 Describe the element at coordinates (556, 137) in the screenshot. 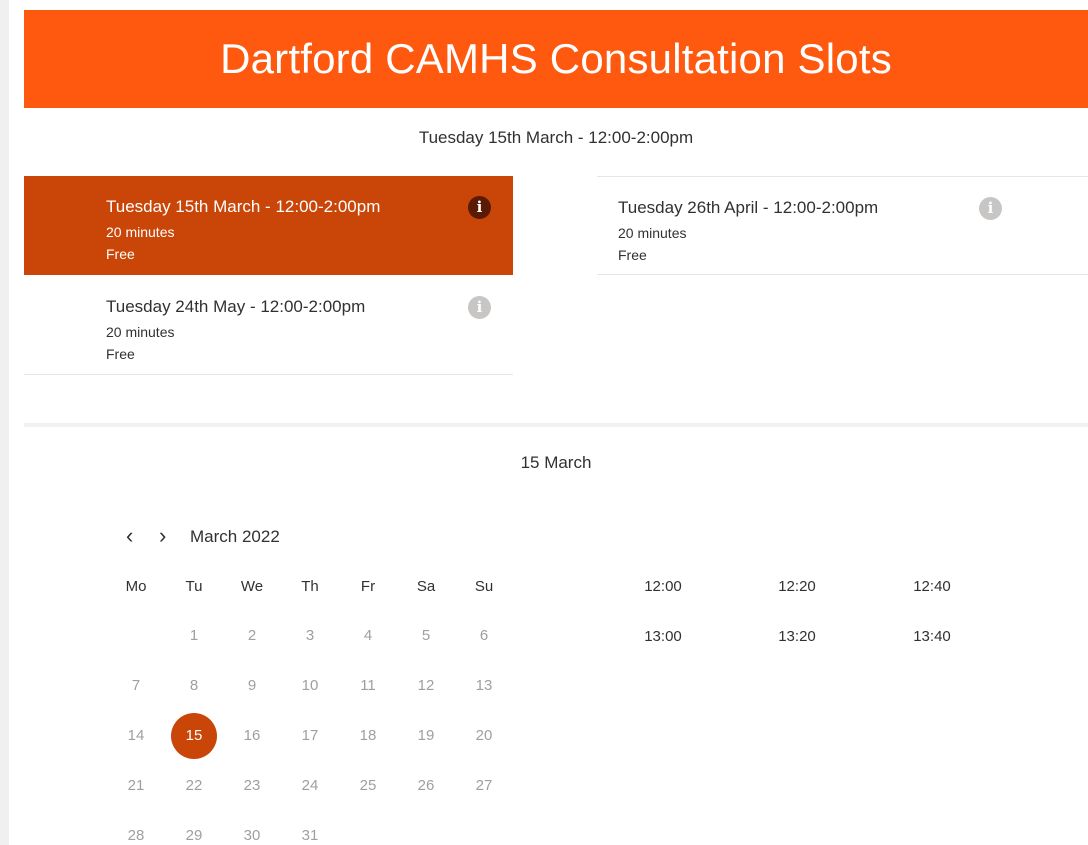

I see `selected-service-heading: Tuesday 15th March - 12:00-2:00pm` at that location.